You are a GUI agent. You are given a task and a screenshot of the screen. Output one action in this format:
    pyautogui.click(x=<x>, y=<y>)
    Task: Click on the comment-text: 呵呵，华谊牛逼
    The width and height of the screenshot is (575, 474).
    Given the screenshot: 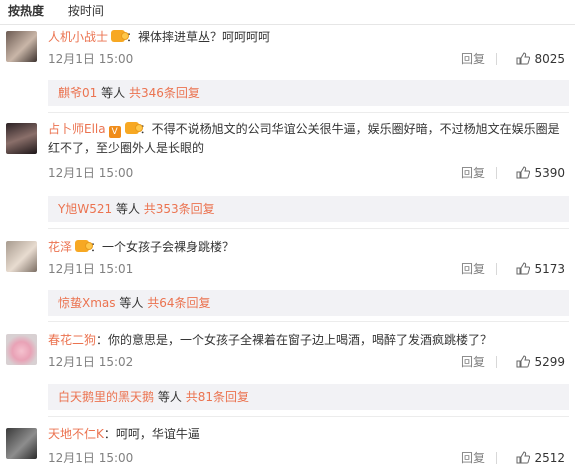 What is the action you would take?
    pyautogui.click(x=157, y=434)
    